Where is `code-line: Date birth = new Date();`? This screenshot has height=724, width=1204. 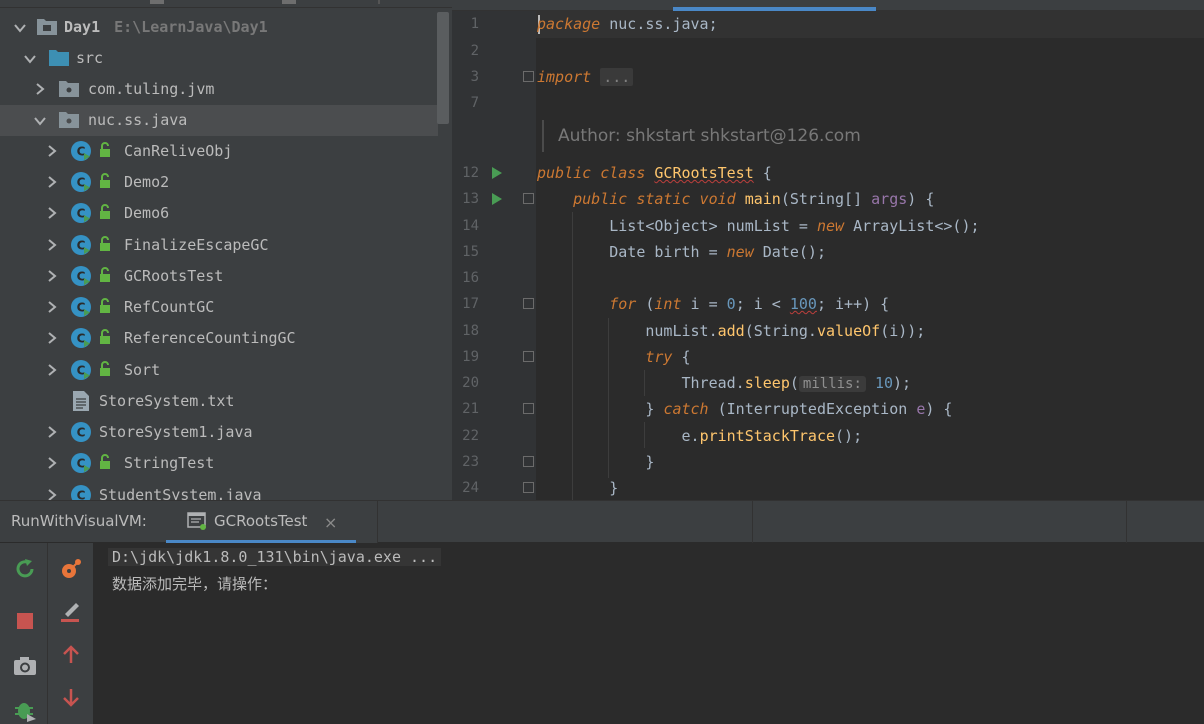 code-line: Date birth = new Date(); is located at coordinates (717, 252).